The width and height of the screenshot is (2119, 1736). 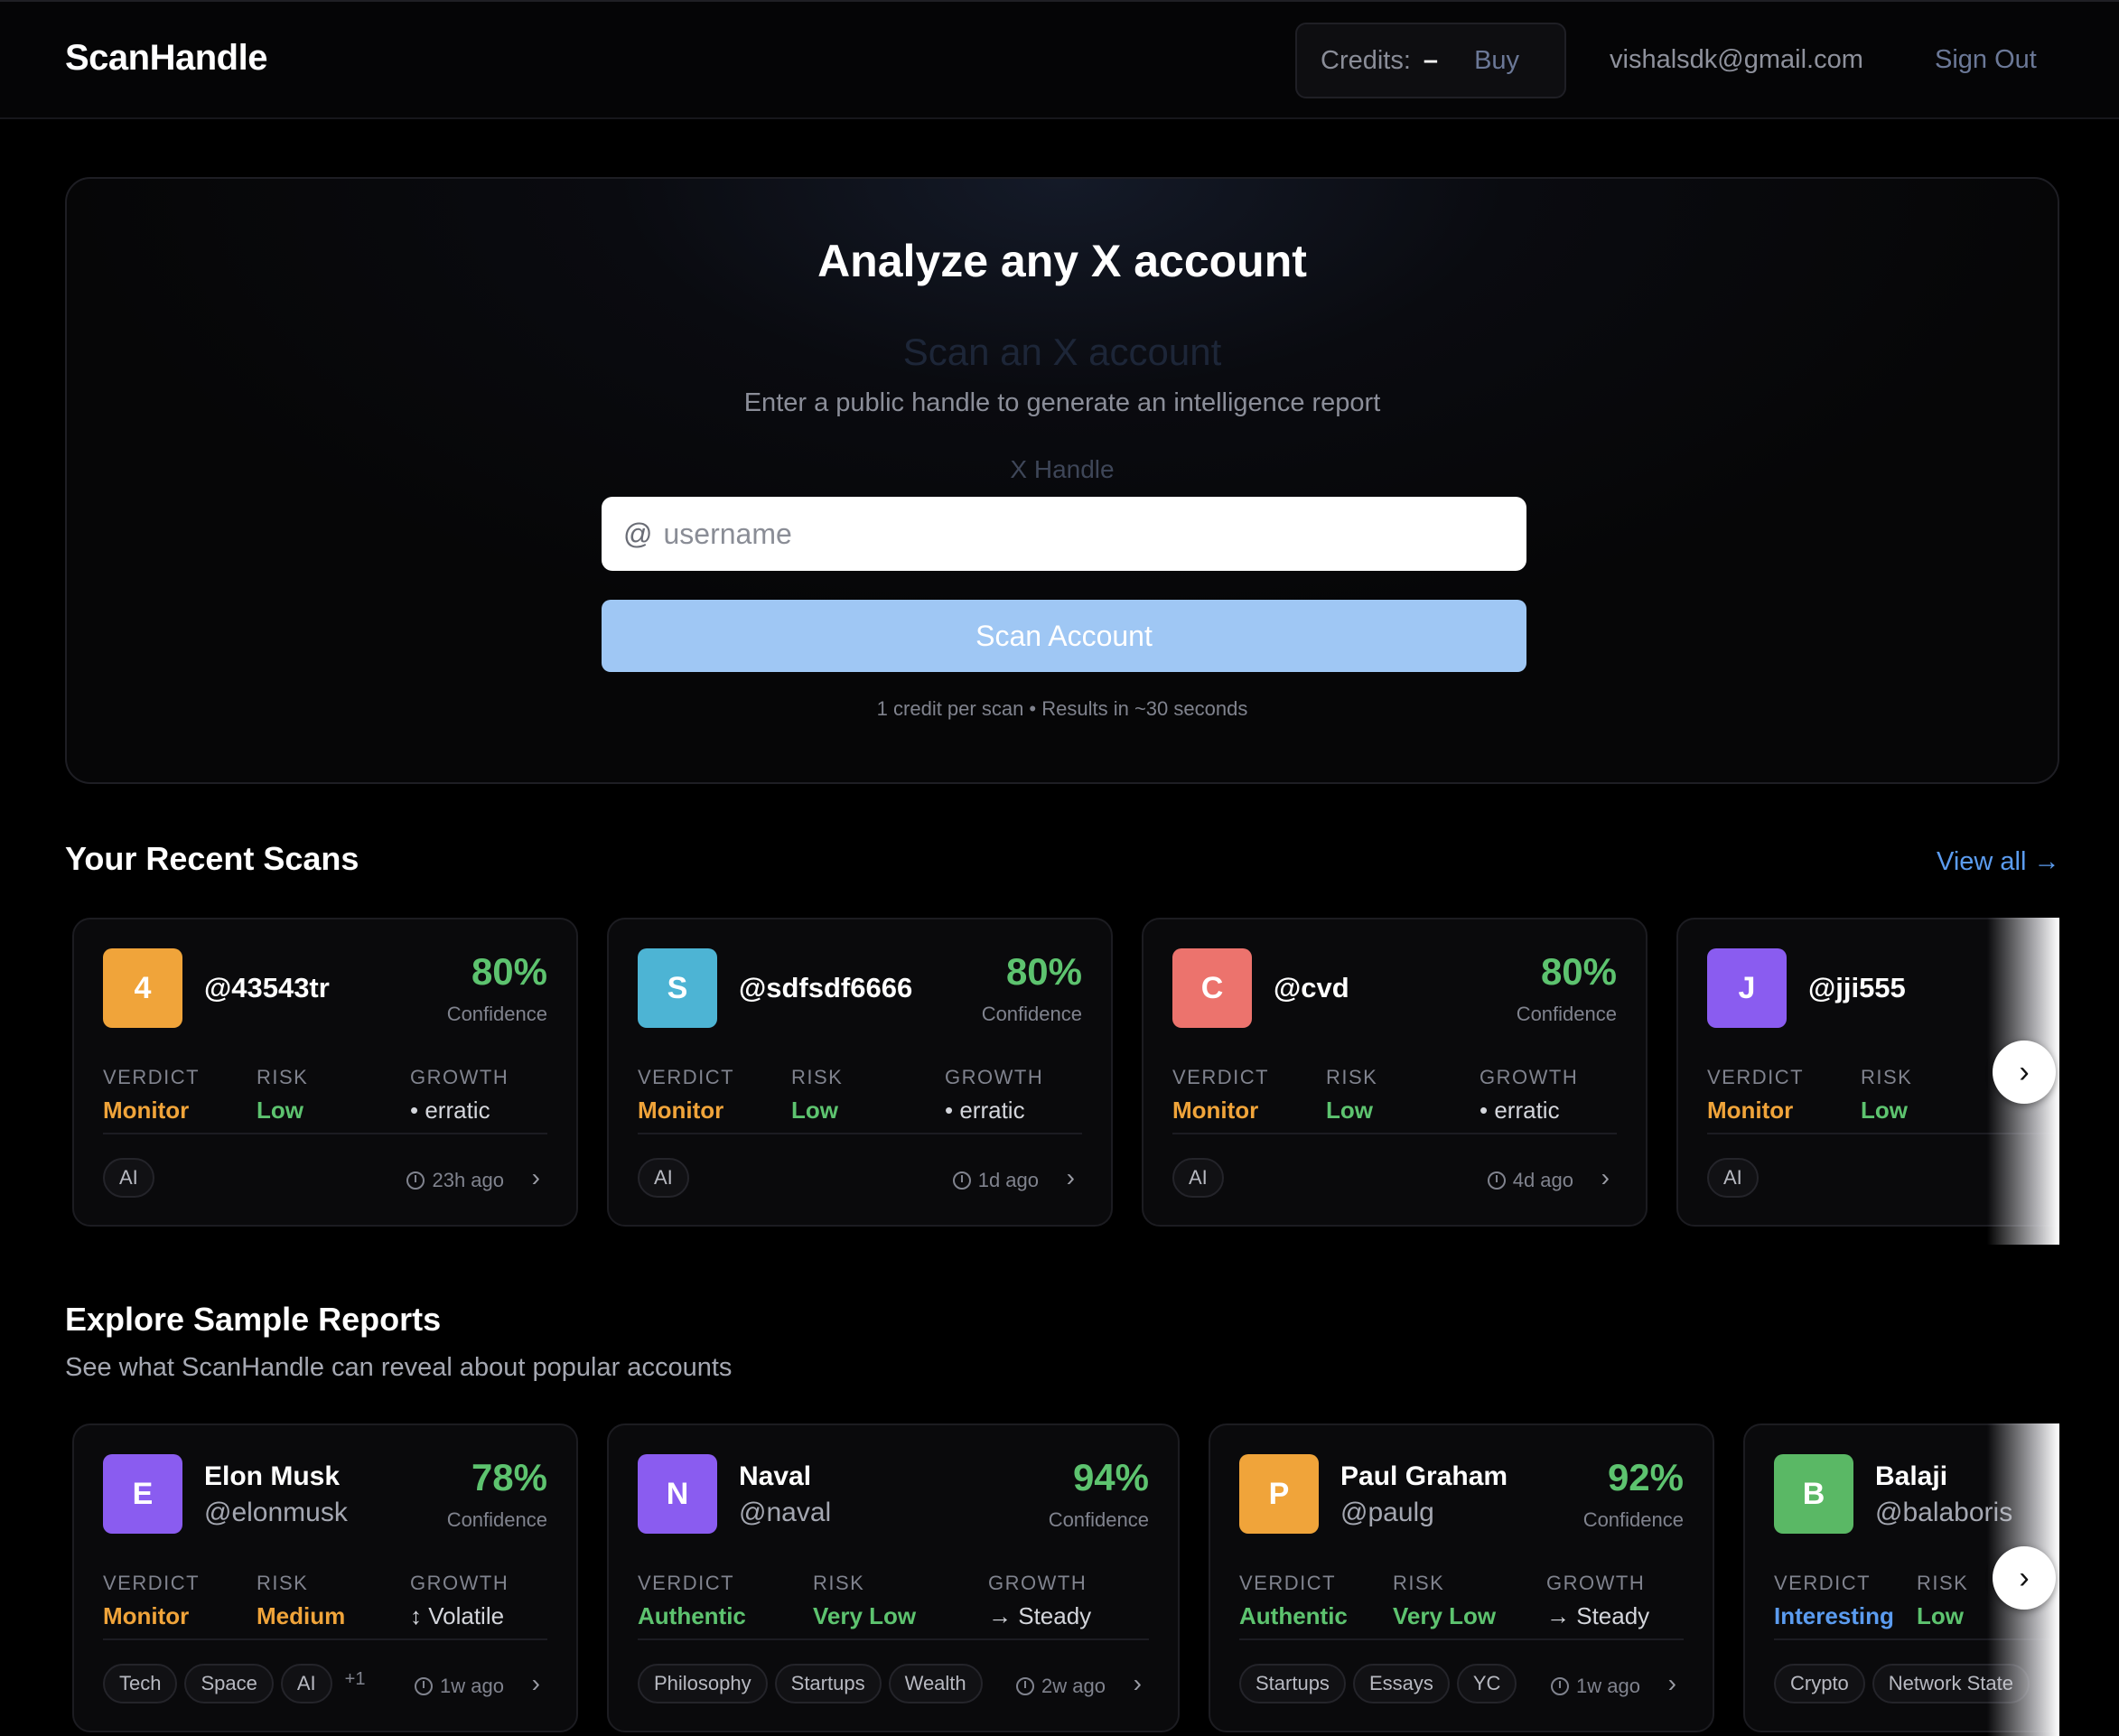 I want to click on tag: Essays, so click(x=1401, y=1683).